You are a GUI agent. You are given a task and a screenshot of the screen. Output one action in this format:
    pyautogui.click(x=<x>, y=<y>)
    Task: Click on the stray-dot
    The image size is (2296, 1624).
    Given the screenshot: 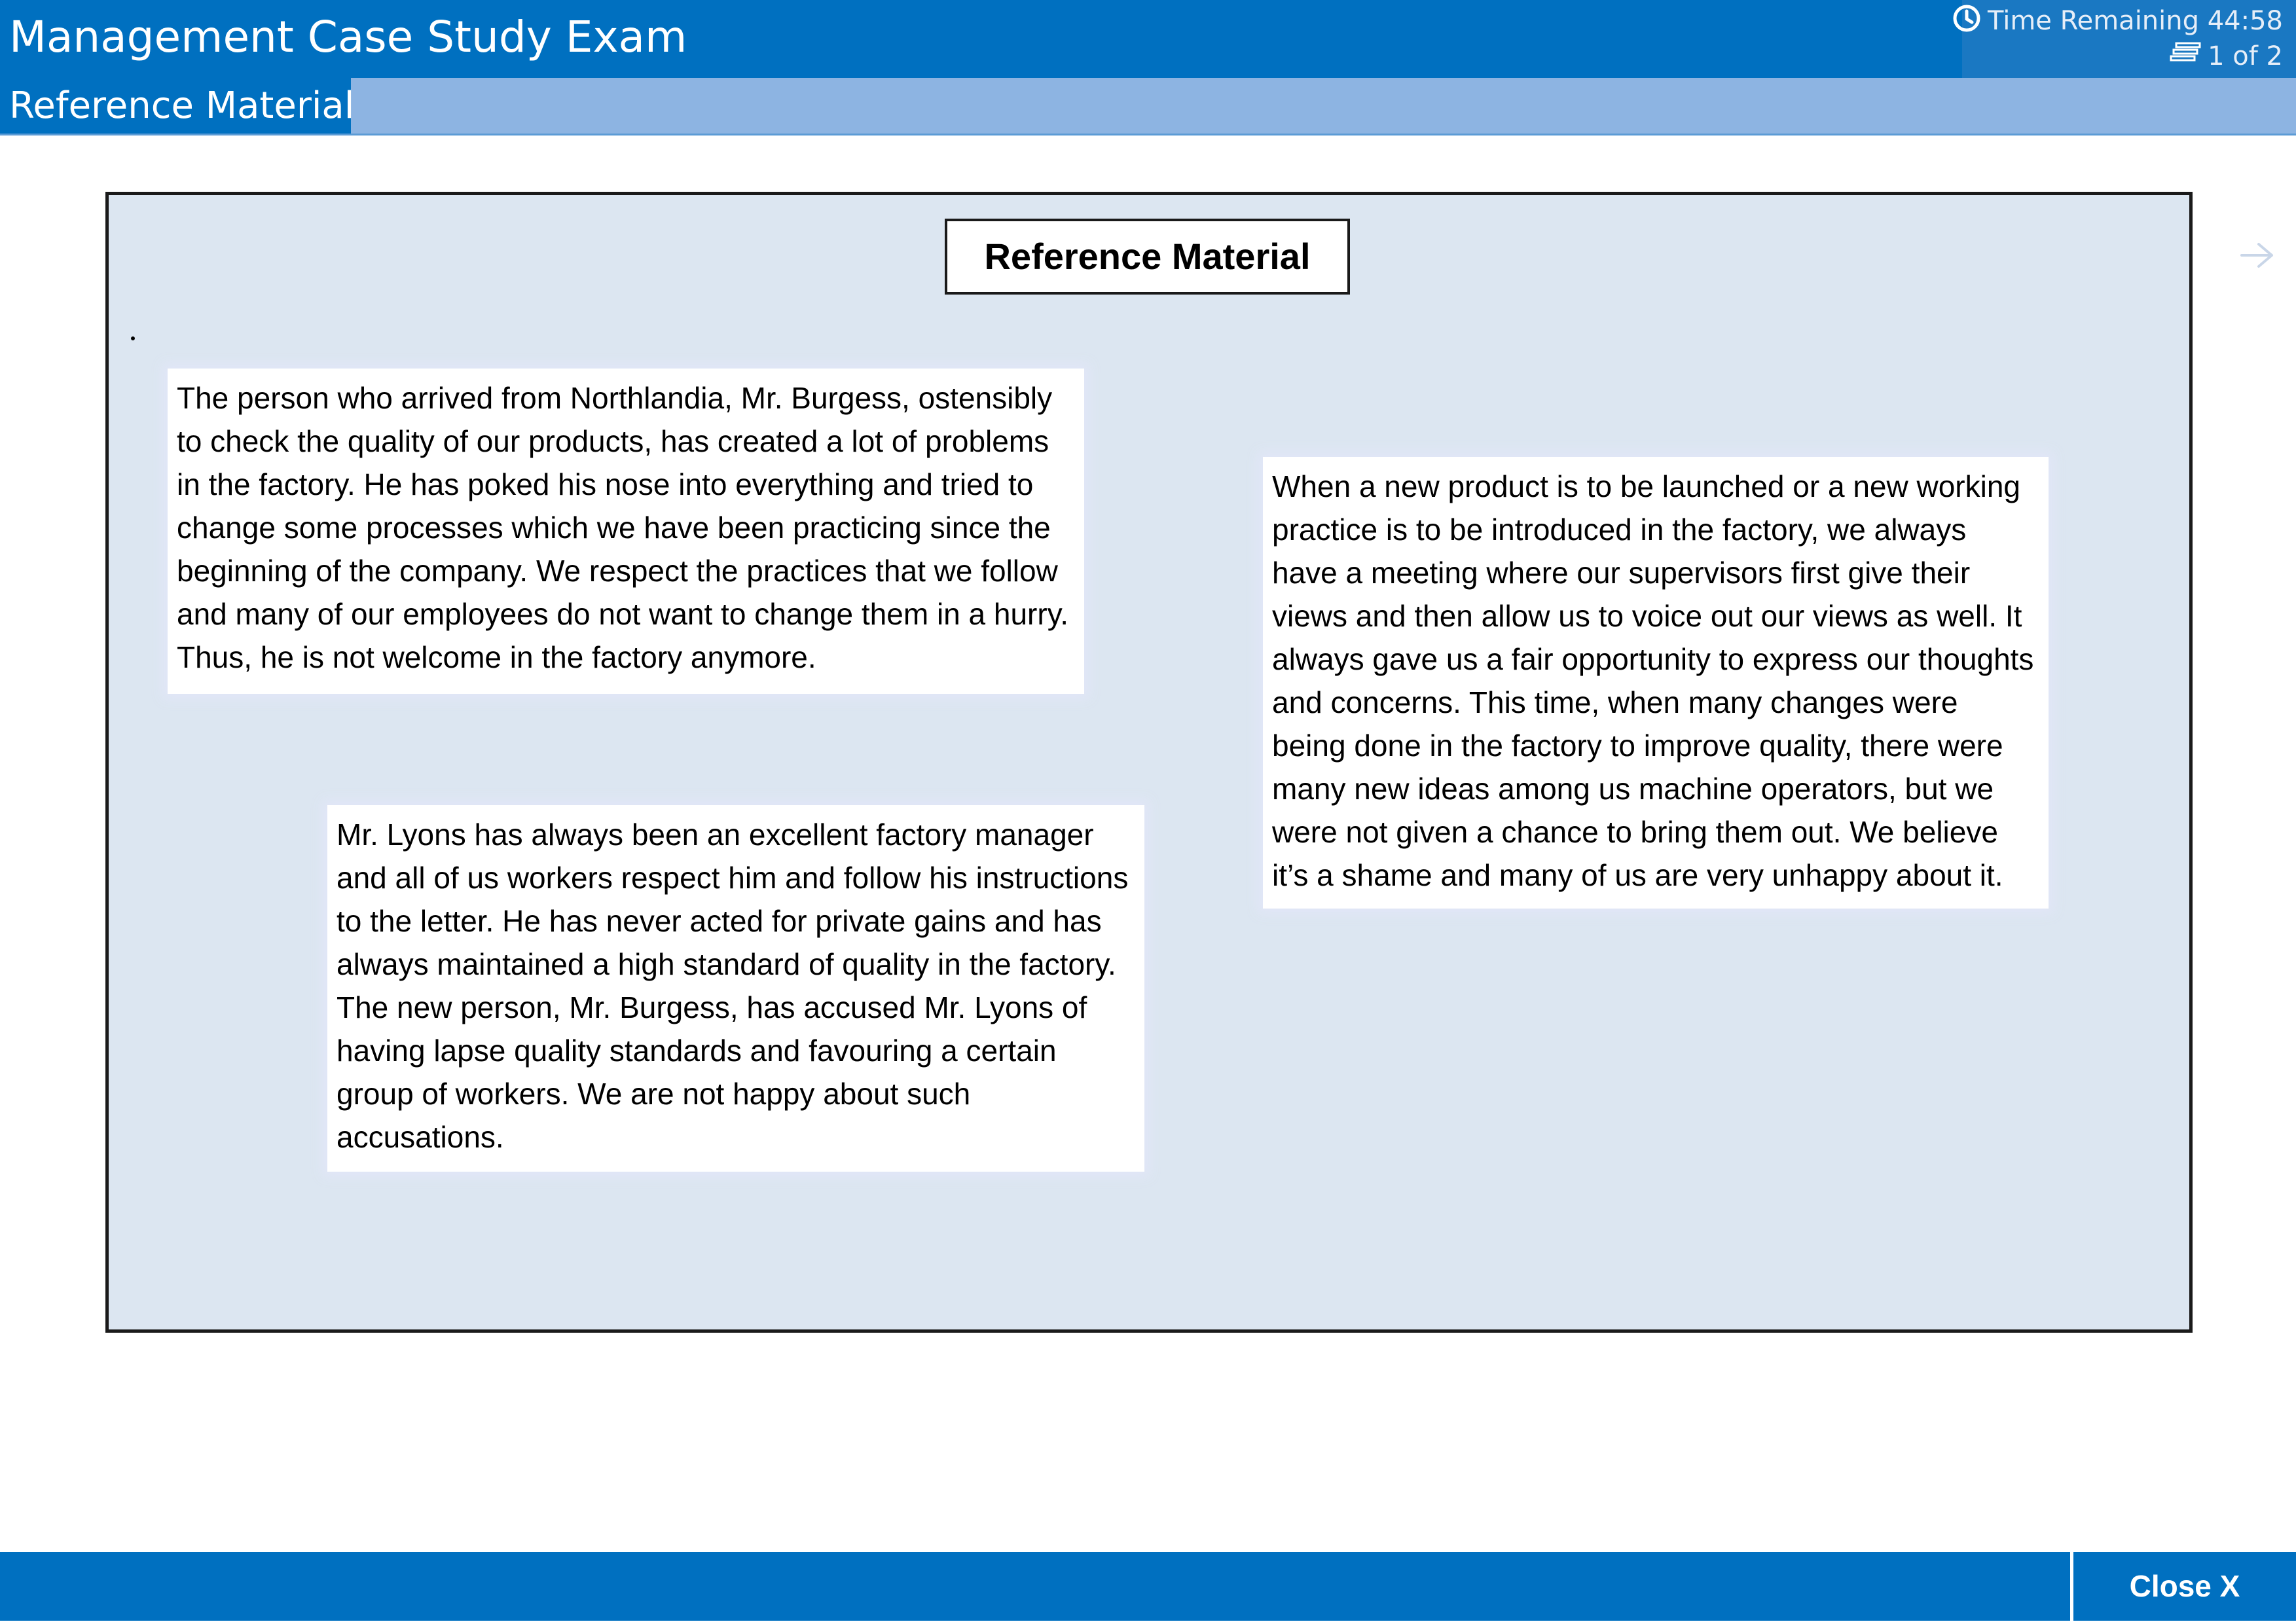 What is the action you would take?
    pyautogui.click(x=133, y=338)
    